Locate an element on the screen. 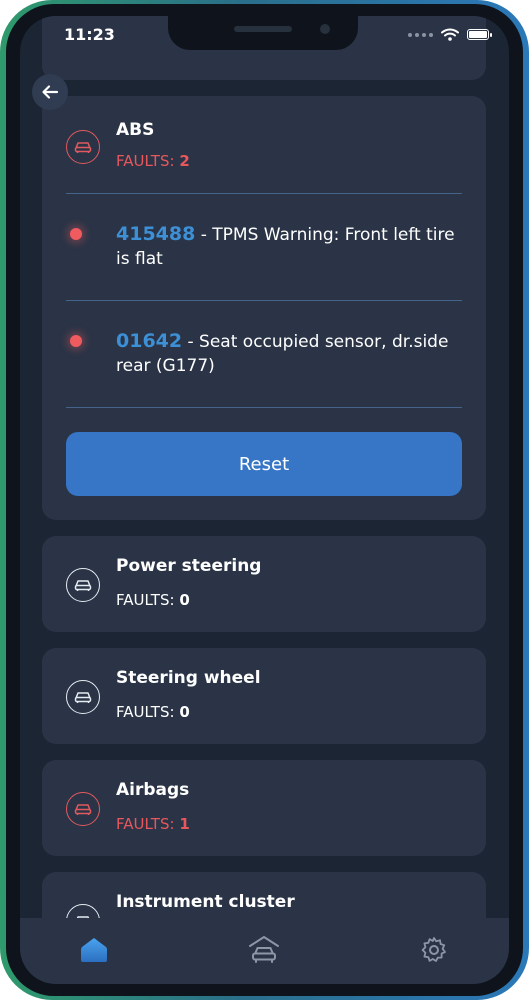 The height and width of the screenshot is (1000, 529). bottom-tab-bar is located at coordinates (264, 951).